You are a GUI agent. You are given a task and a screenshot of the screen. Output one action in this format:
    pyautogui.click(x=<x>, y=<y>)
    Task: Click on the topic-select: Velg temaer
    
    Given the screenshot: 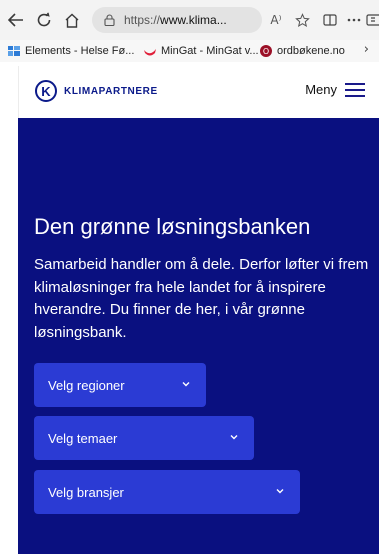 What is the action you would take?
    pyautogui.click(x=144, y=438)
    